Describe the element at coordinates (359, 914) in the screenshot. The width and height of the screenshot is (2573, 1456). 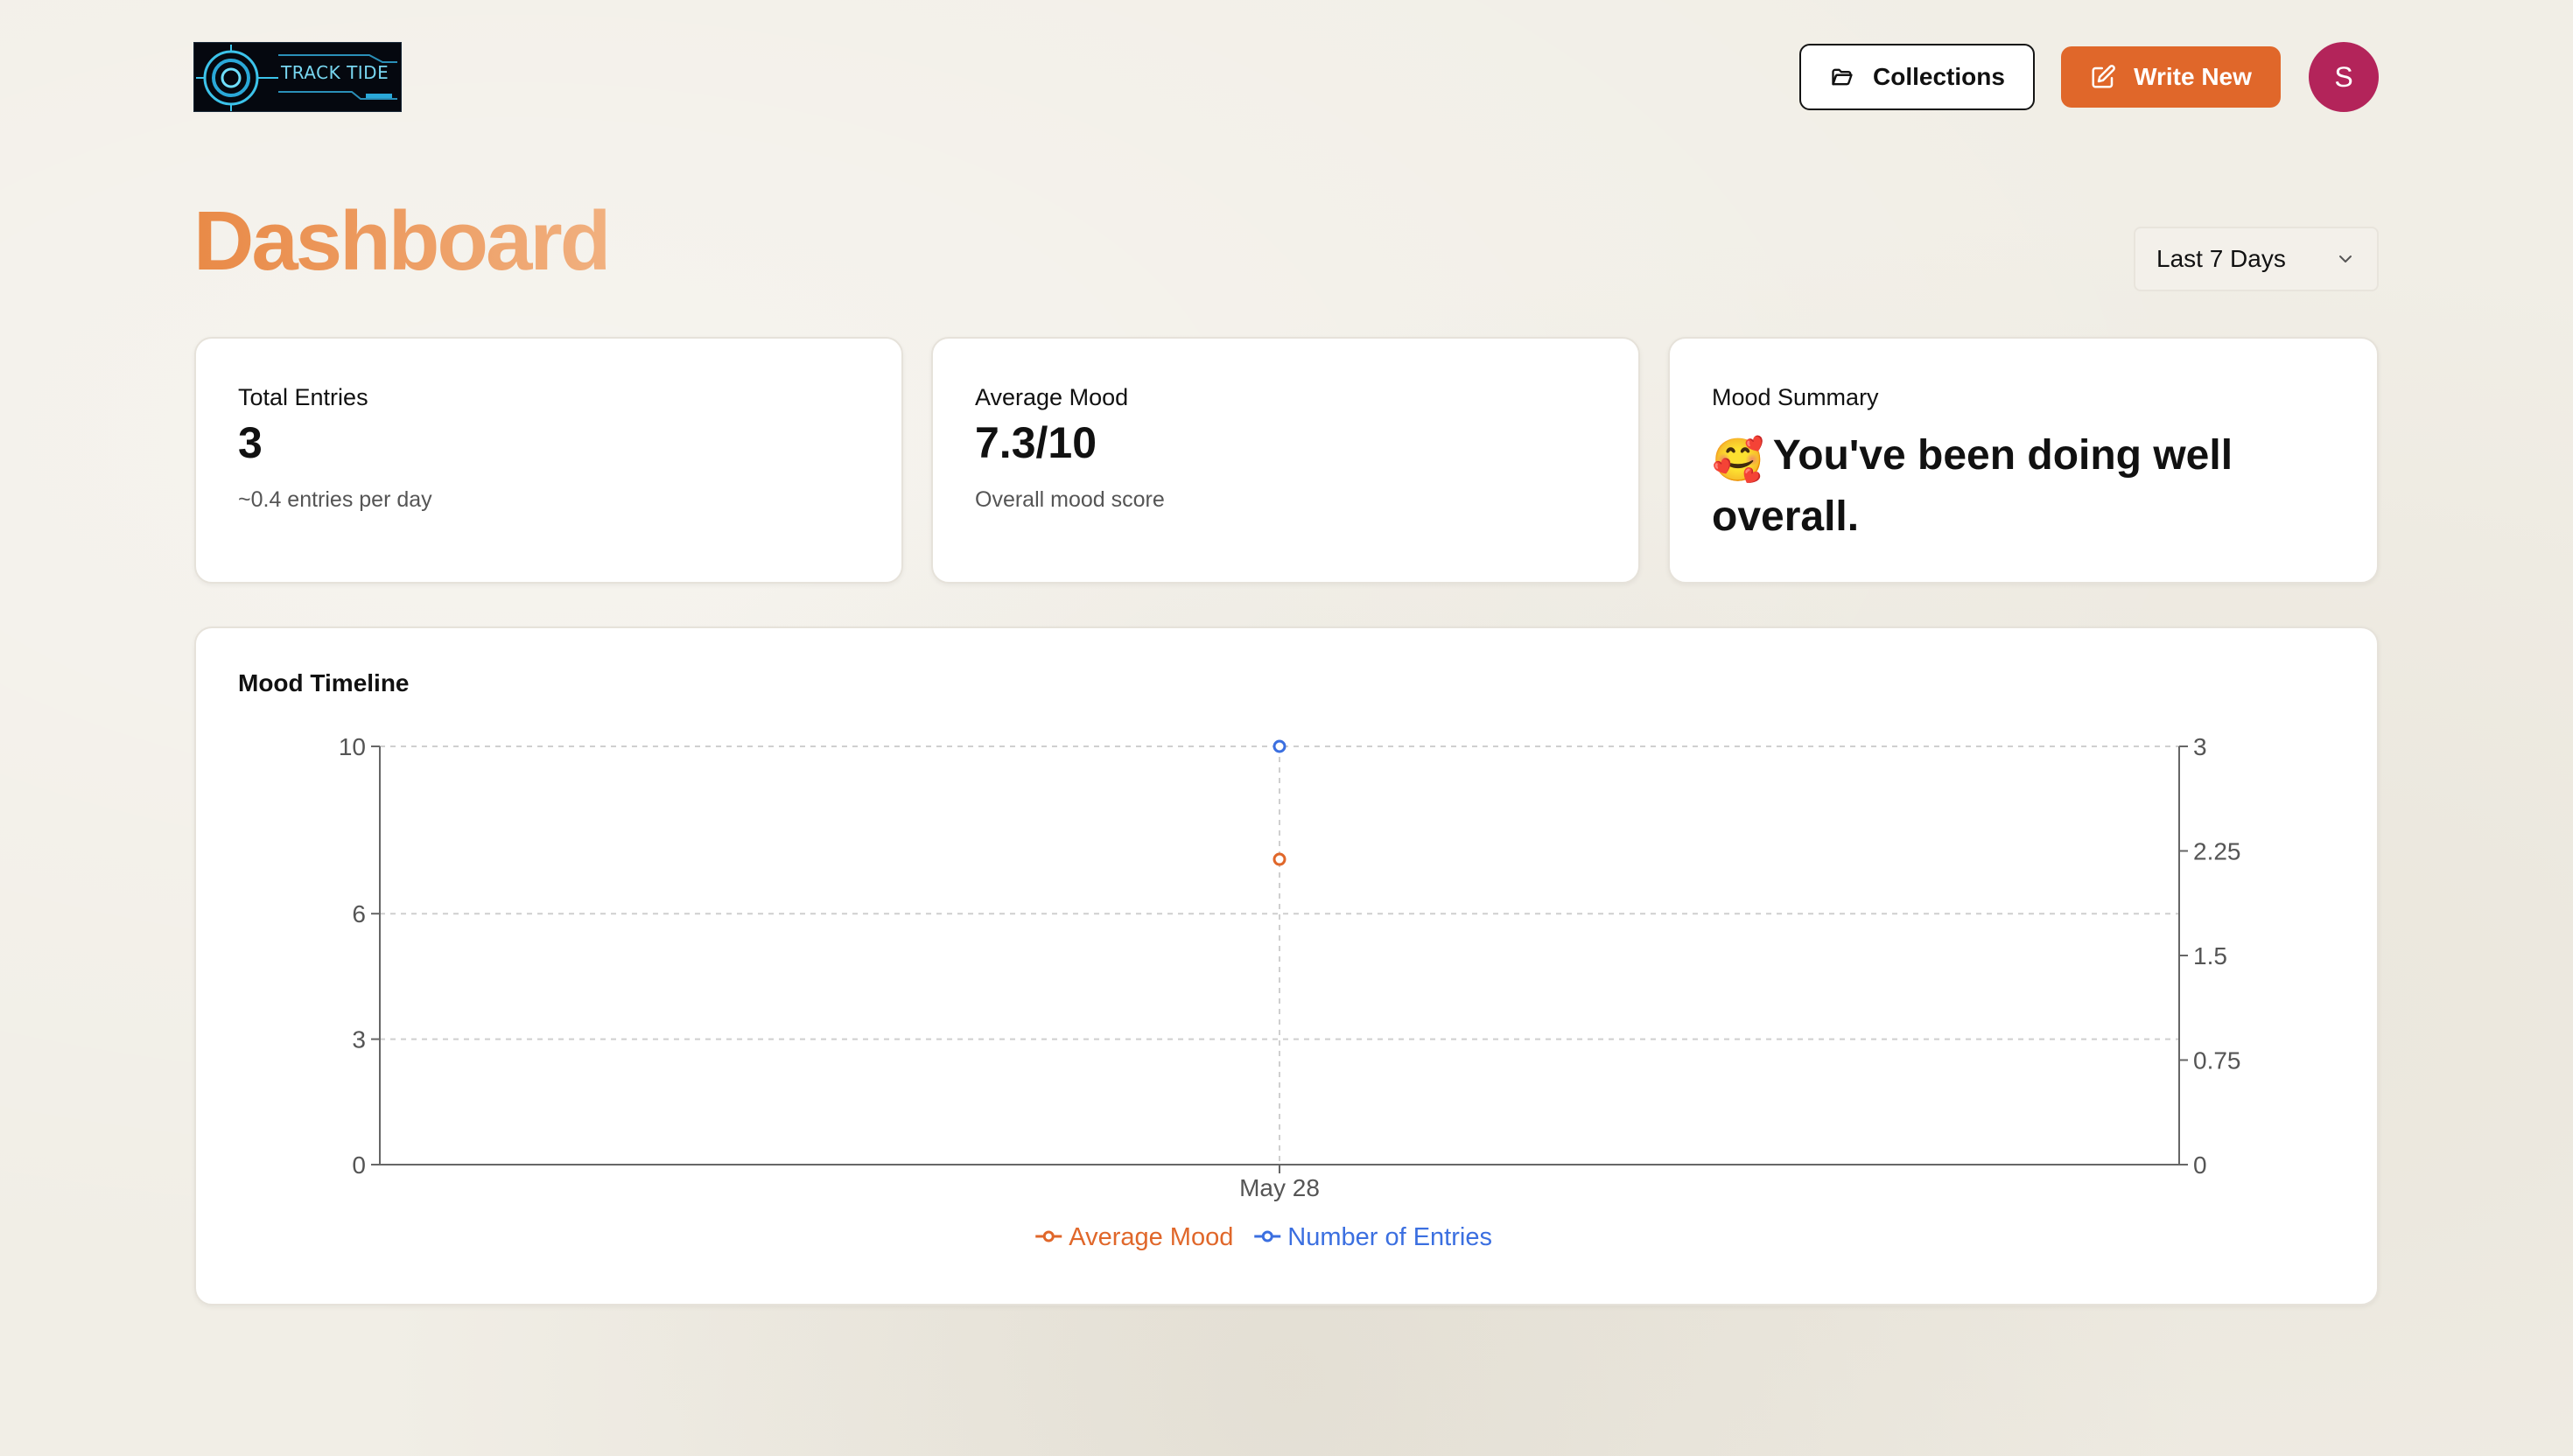
I see `left-tick-label: 6` at that location.